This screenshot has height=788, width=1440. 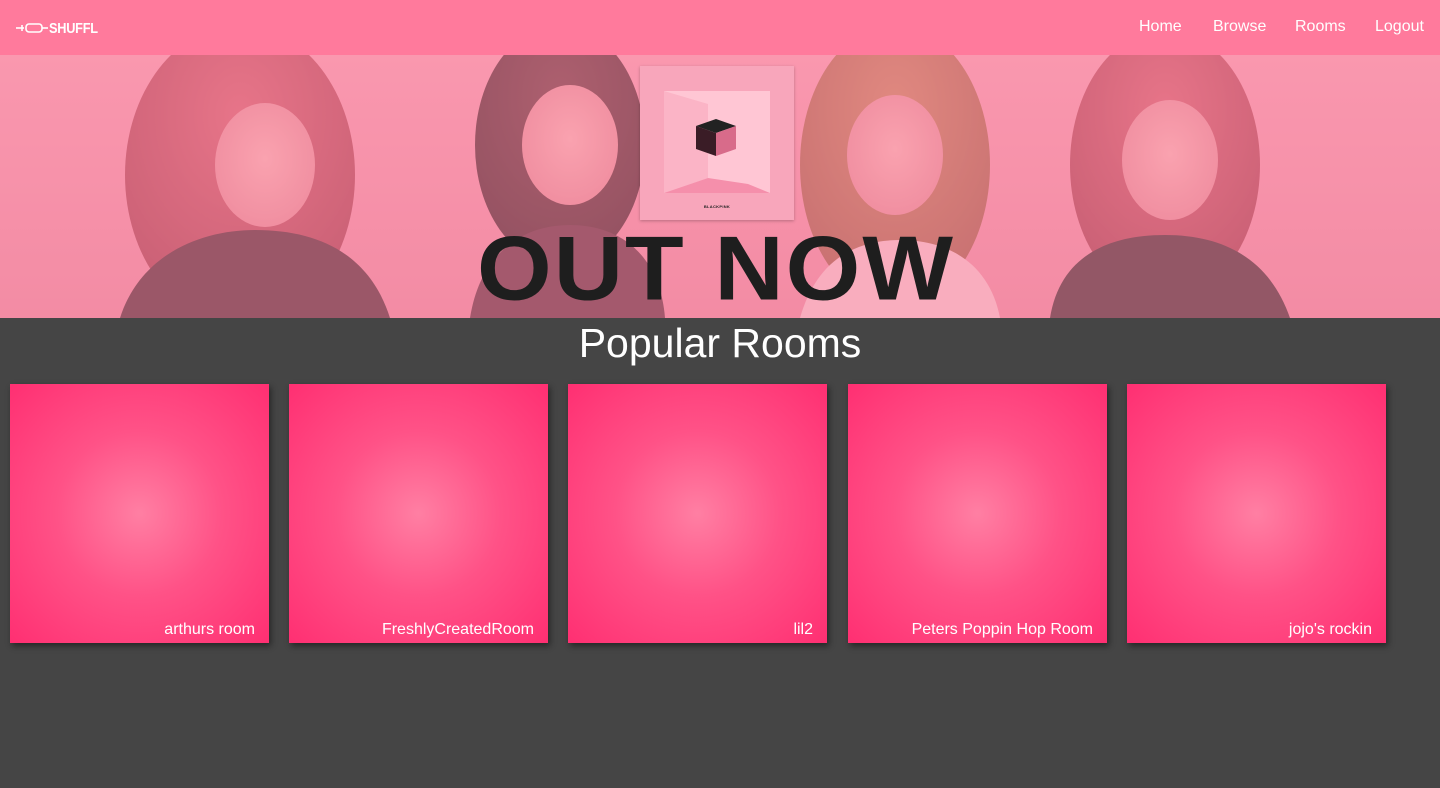 I want to click on room-name: Peters Poppin Hop Room, so click(x=1002, y=629).